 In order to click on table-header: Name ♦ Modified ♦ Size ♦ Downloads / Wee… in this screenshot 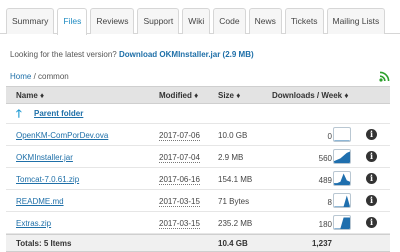, I will do `click(198, 95)`.